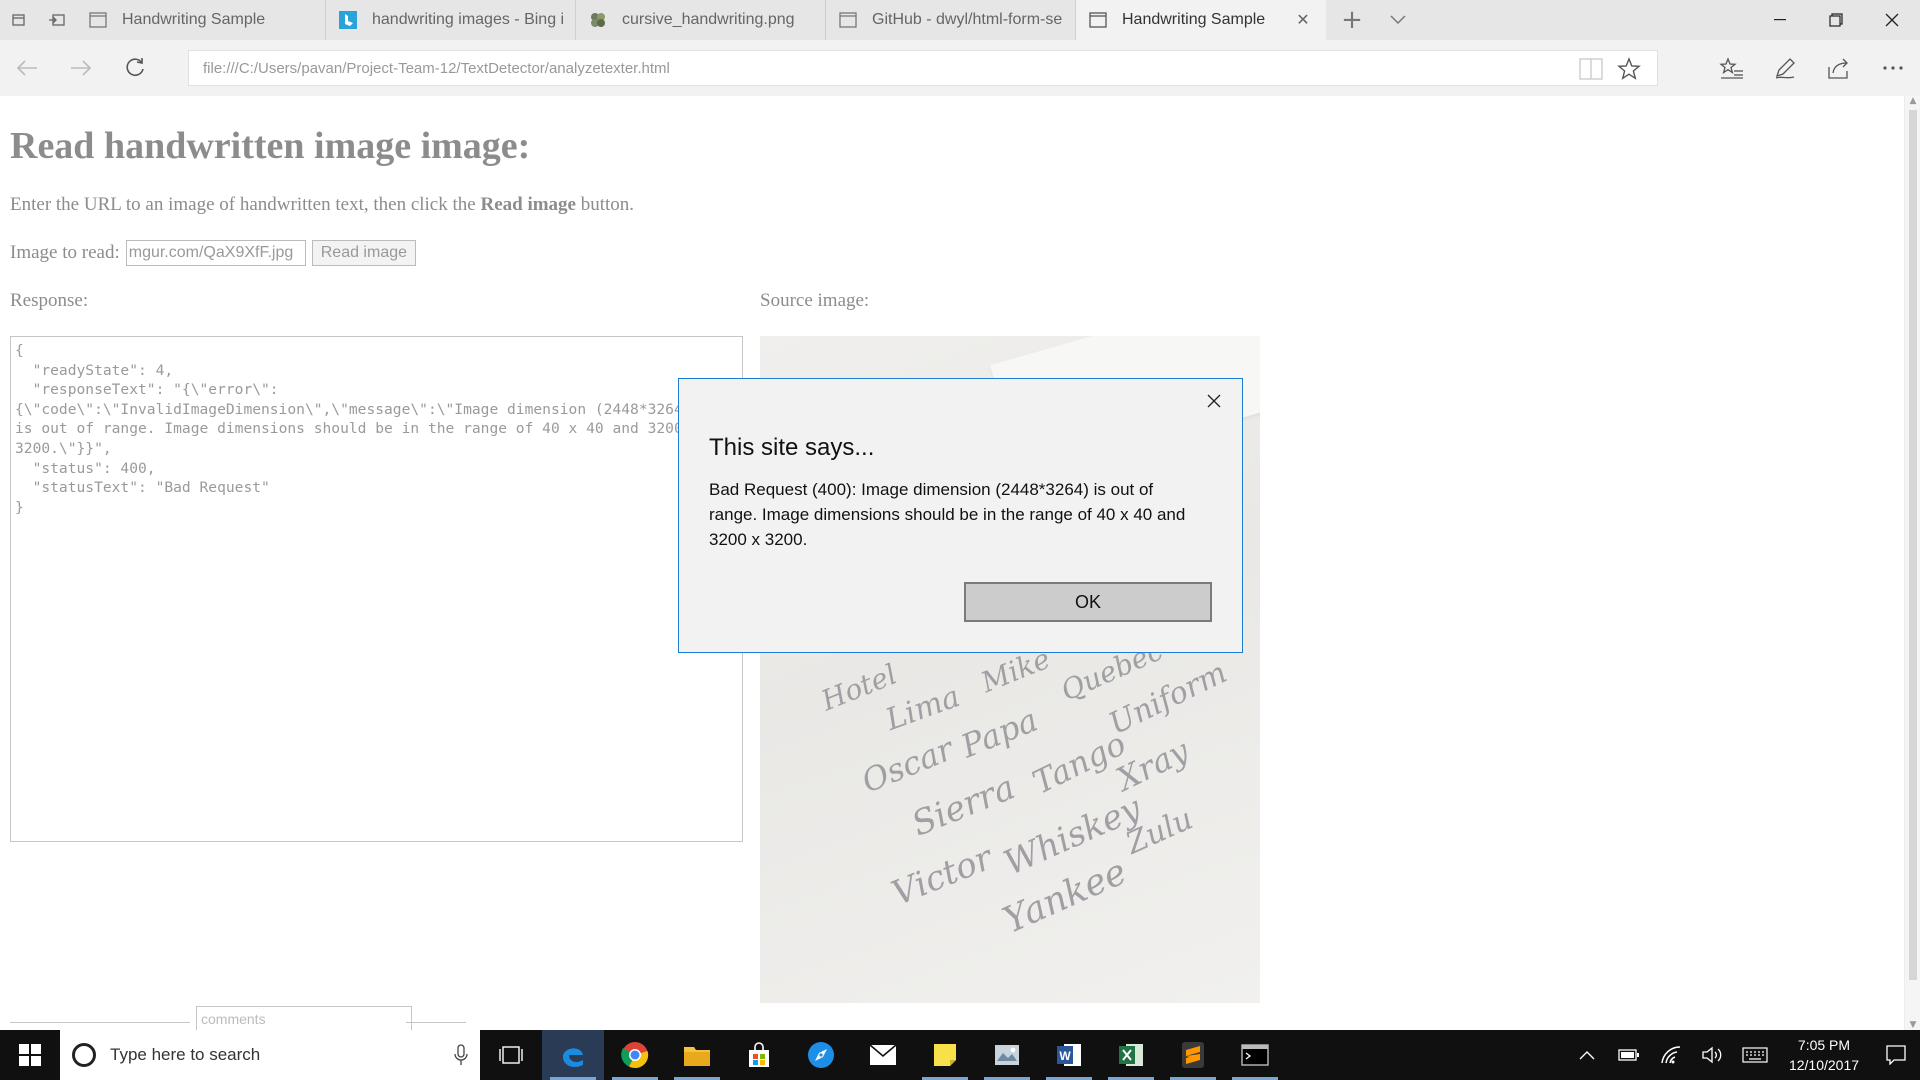  What do you see at coordinates (270, 1055) in the screenshot?
I see `taskbar-search: Type here to search` at bounding box center [270, 1055].